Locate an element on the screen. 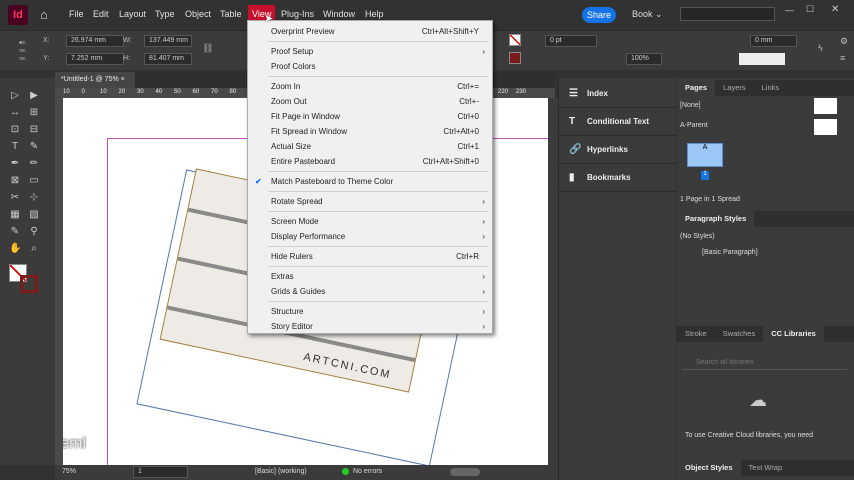 The width and height of the screenshot is (854, 480). panel-menu-icon: ≡ is located at coordinates (842, 58).